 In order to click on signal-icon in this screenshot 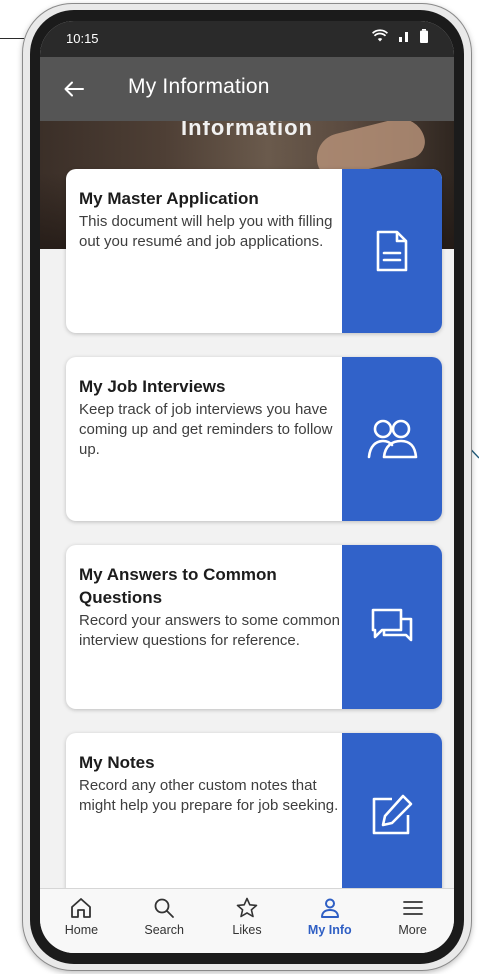, I will do `click(404, 36)`.